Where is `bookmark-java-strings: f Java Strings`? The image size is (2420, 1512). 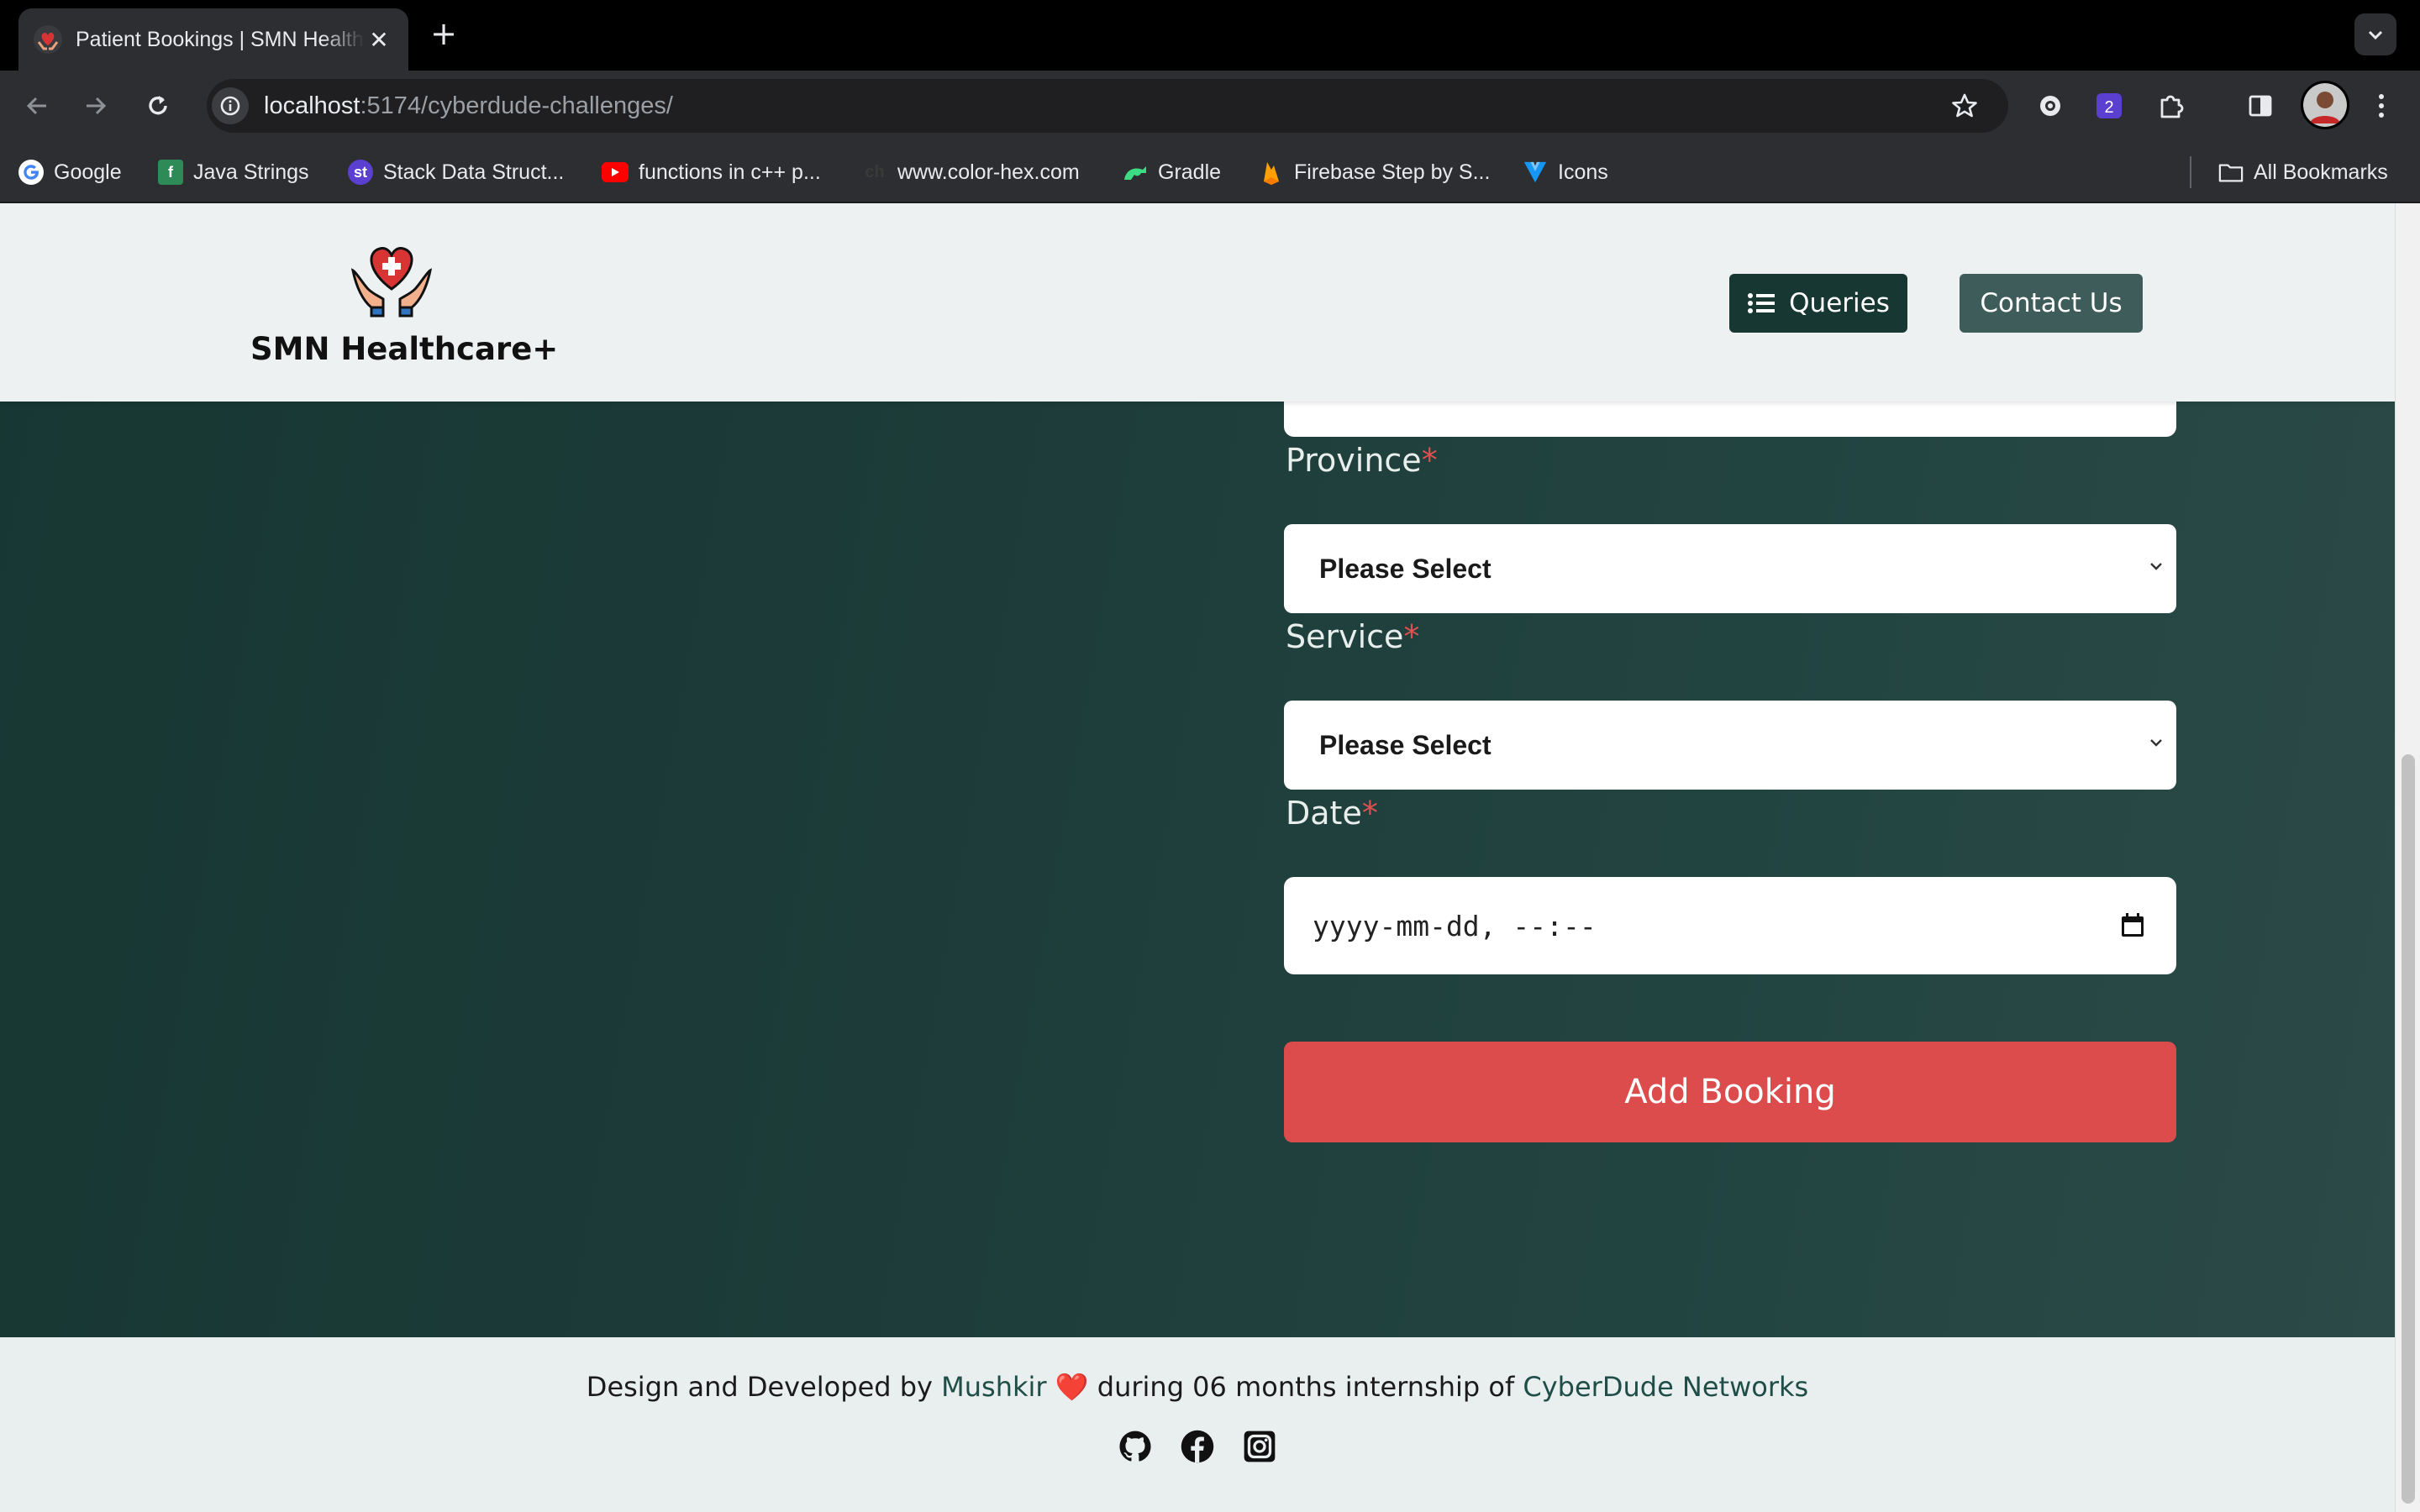
bookmark-java-strings: f Java Strings is located at coordinates (233, 172).